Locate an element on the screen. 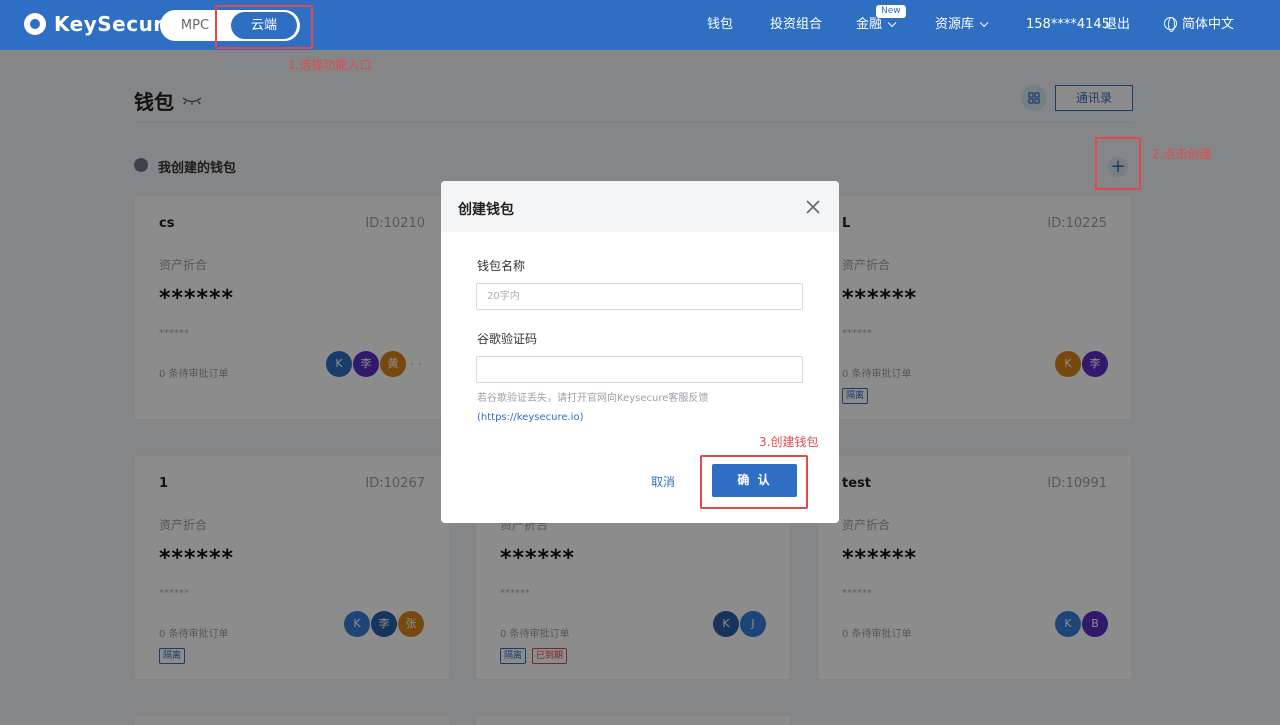  dialog-title: 创建钱包 is located at coordinates (486, 210).